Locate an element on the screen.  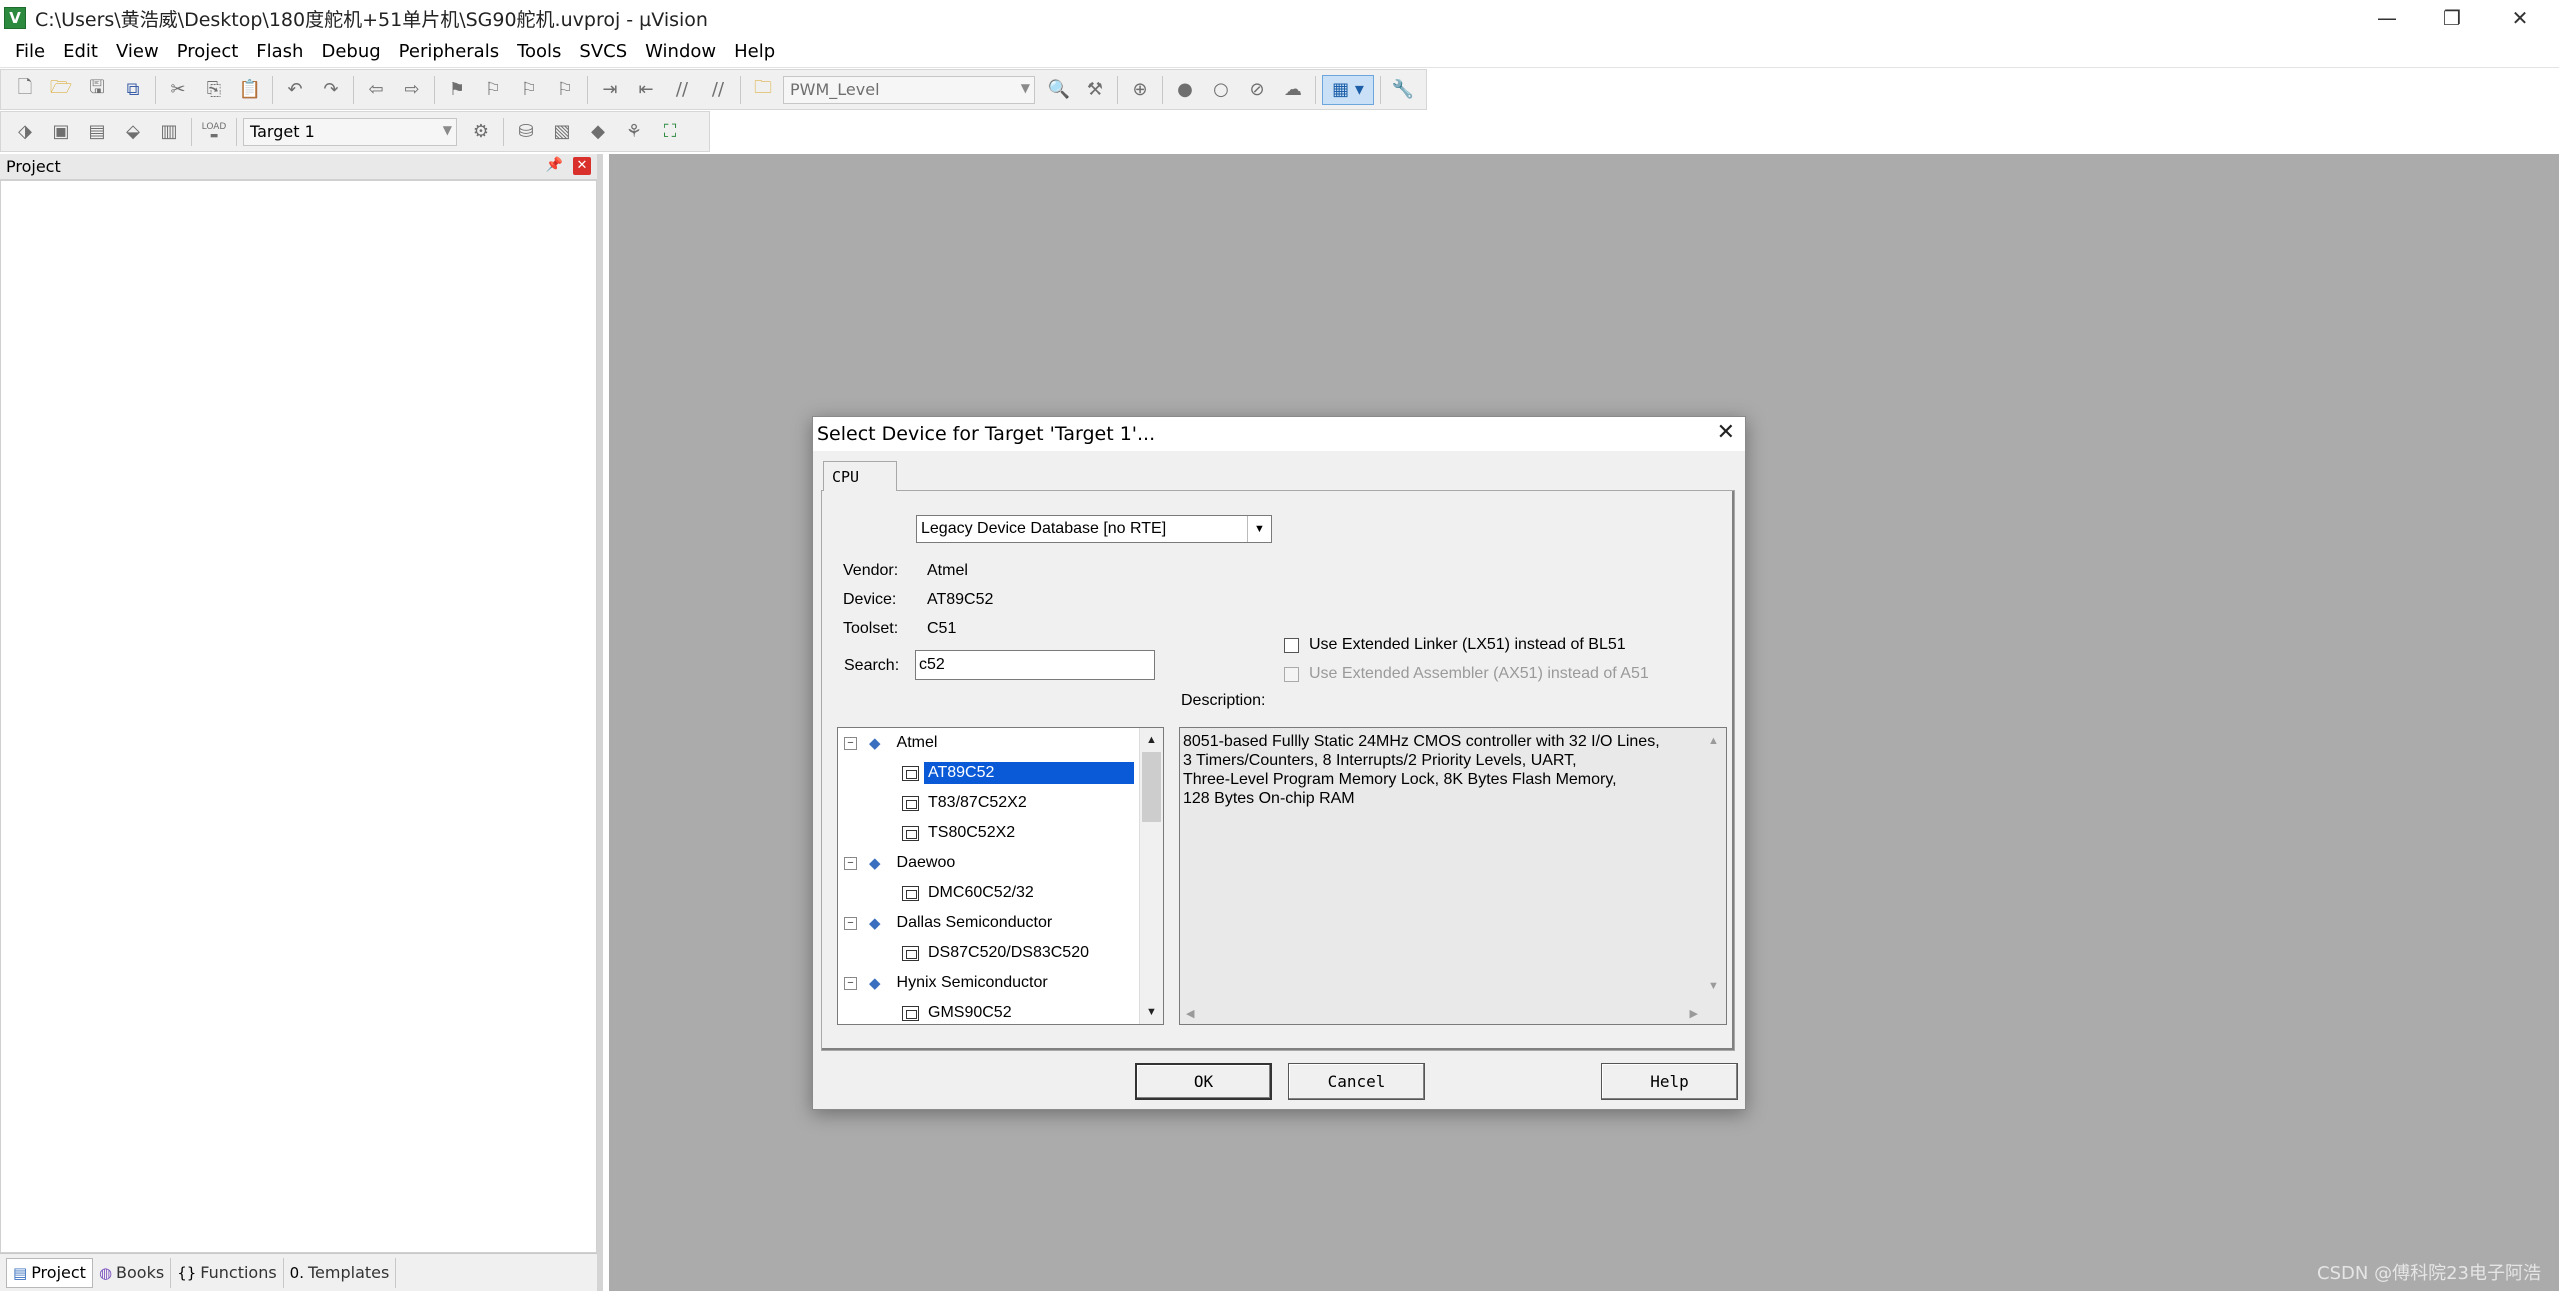
tab-cpu: CPU is located at coordinates (860, 476).